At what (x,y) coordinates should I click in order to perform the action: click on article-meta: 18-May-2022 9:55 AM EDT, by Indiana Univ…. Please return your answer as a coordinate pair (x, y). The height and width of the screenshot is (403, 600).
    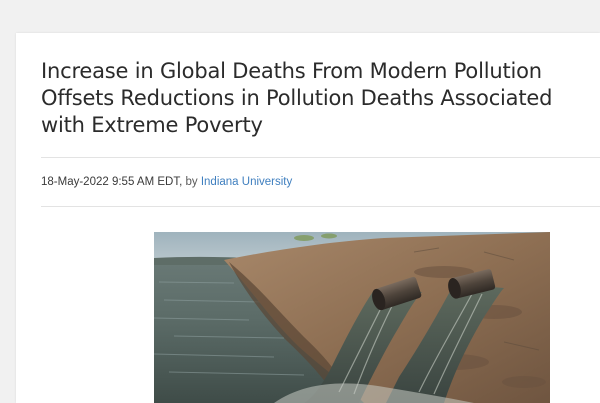
    Looking at the image, I should click on (166, 182).